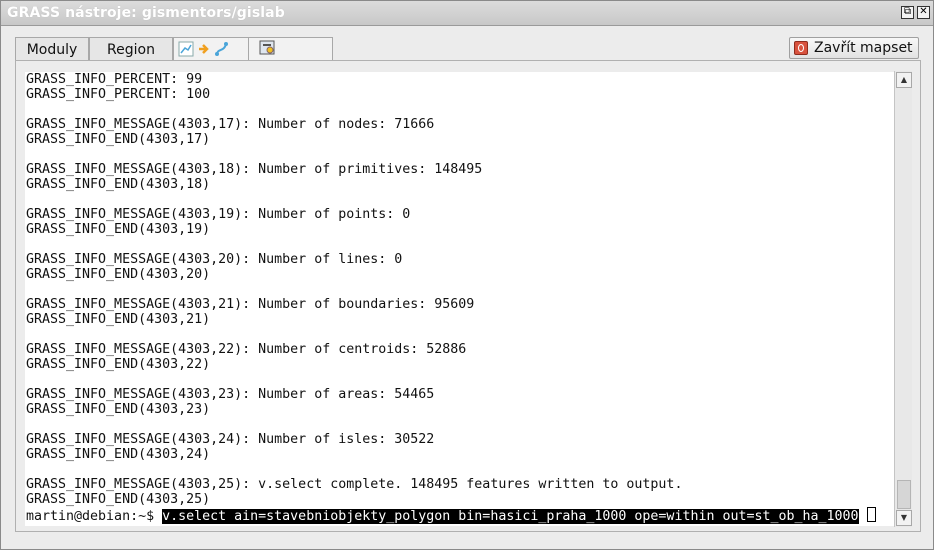  I want to click on close-mapset-button: Zavřít mapset, so click(854, 48).